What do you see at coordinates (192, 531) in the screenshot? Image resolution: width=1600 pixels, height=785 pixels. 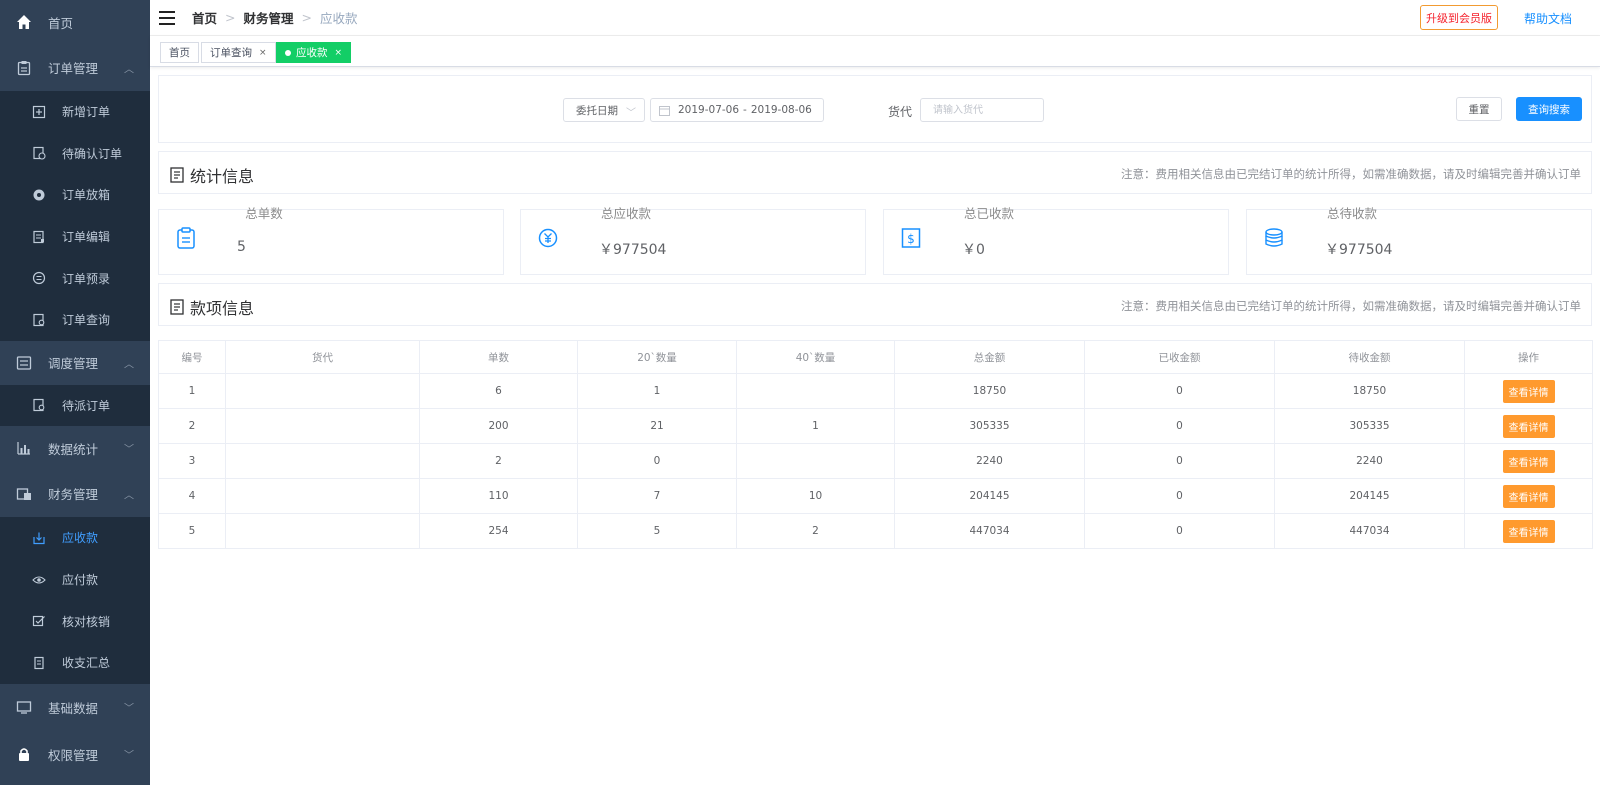 I see `cell-id: 5` at bounding box center [192, 531].